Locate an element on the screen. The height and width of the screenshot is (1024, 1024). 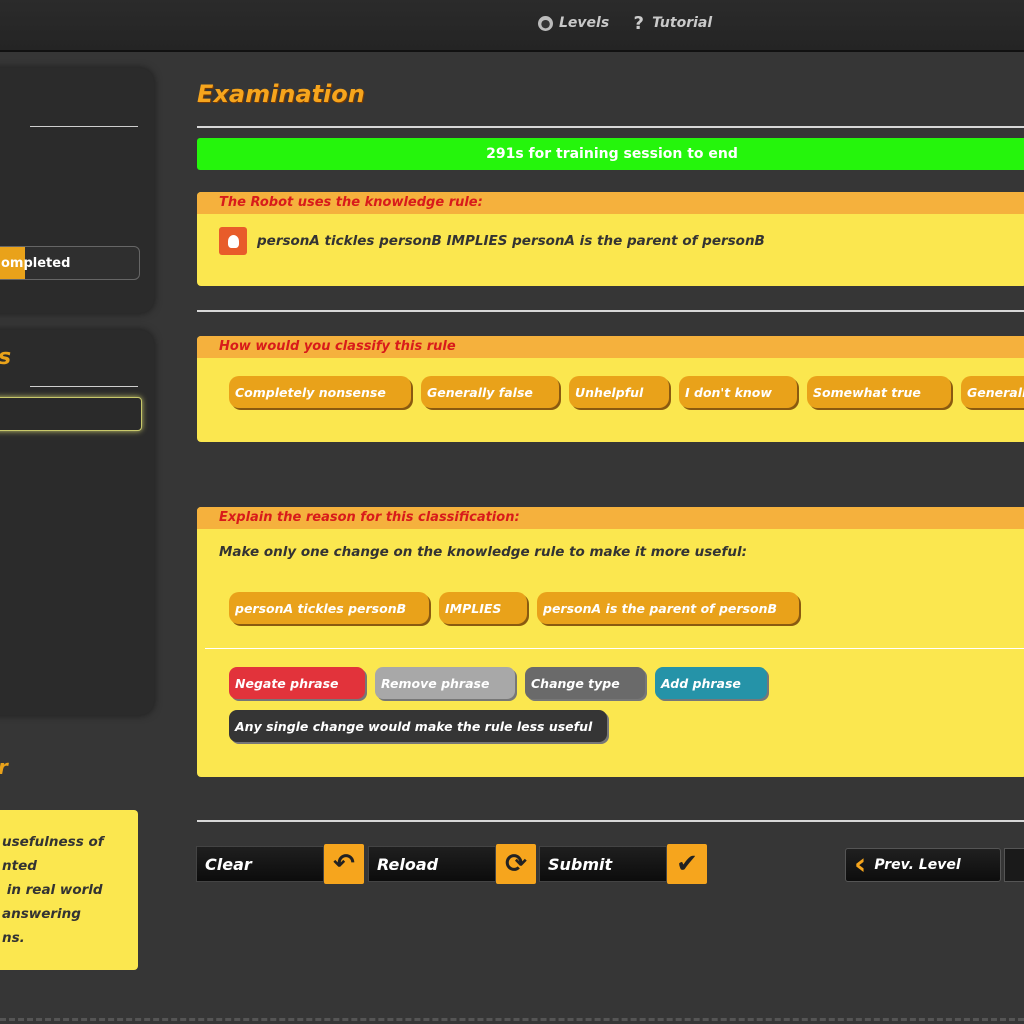
option-unhelpful: Unhelpful is located at coordinates (619, 392).